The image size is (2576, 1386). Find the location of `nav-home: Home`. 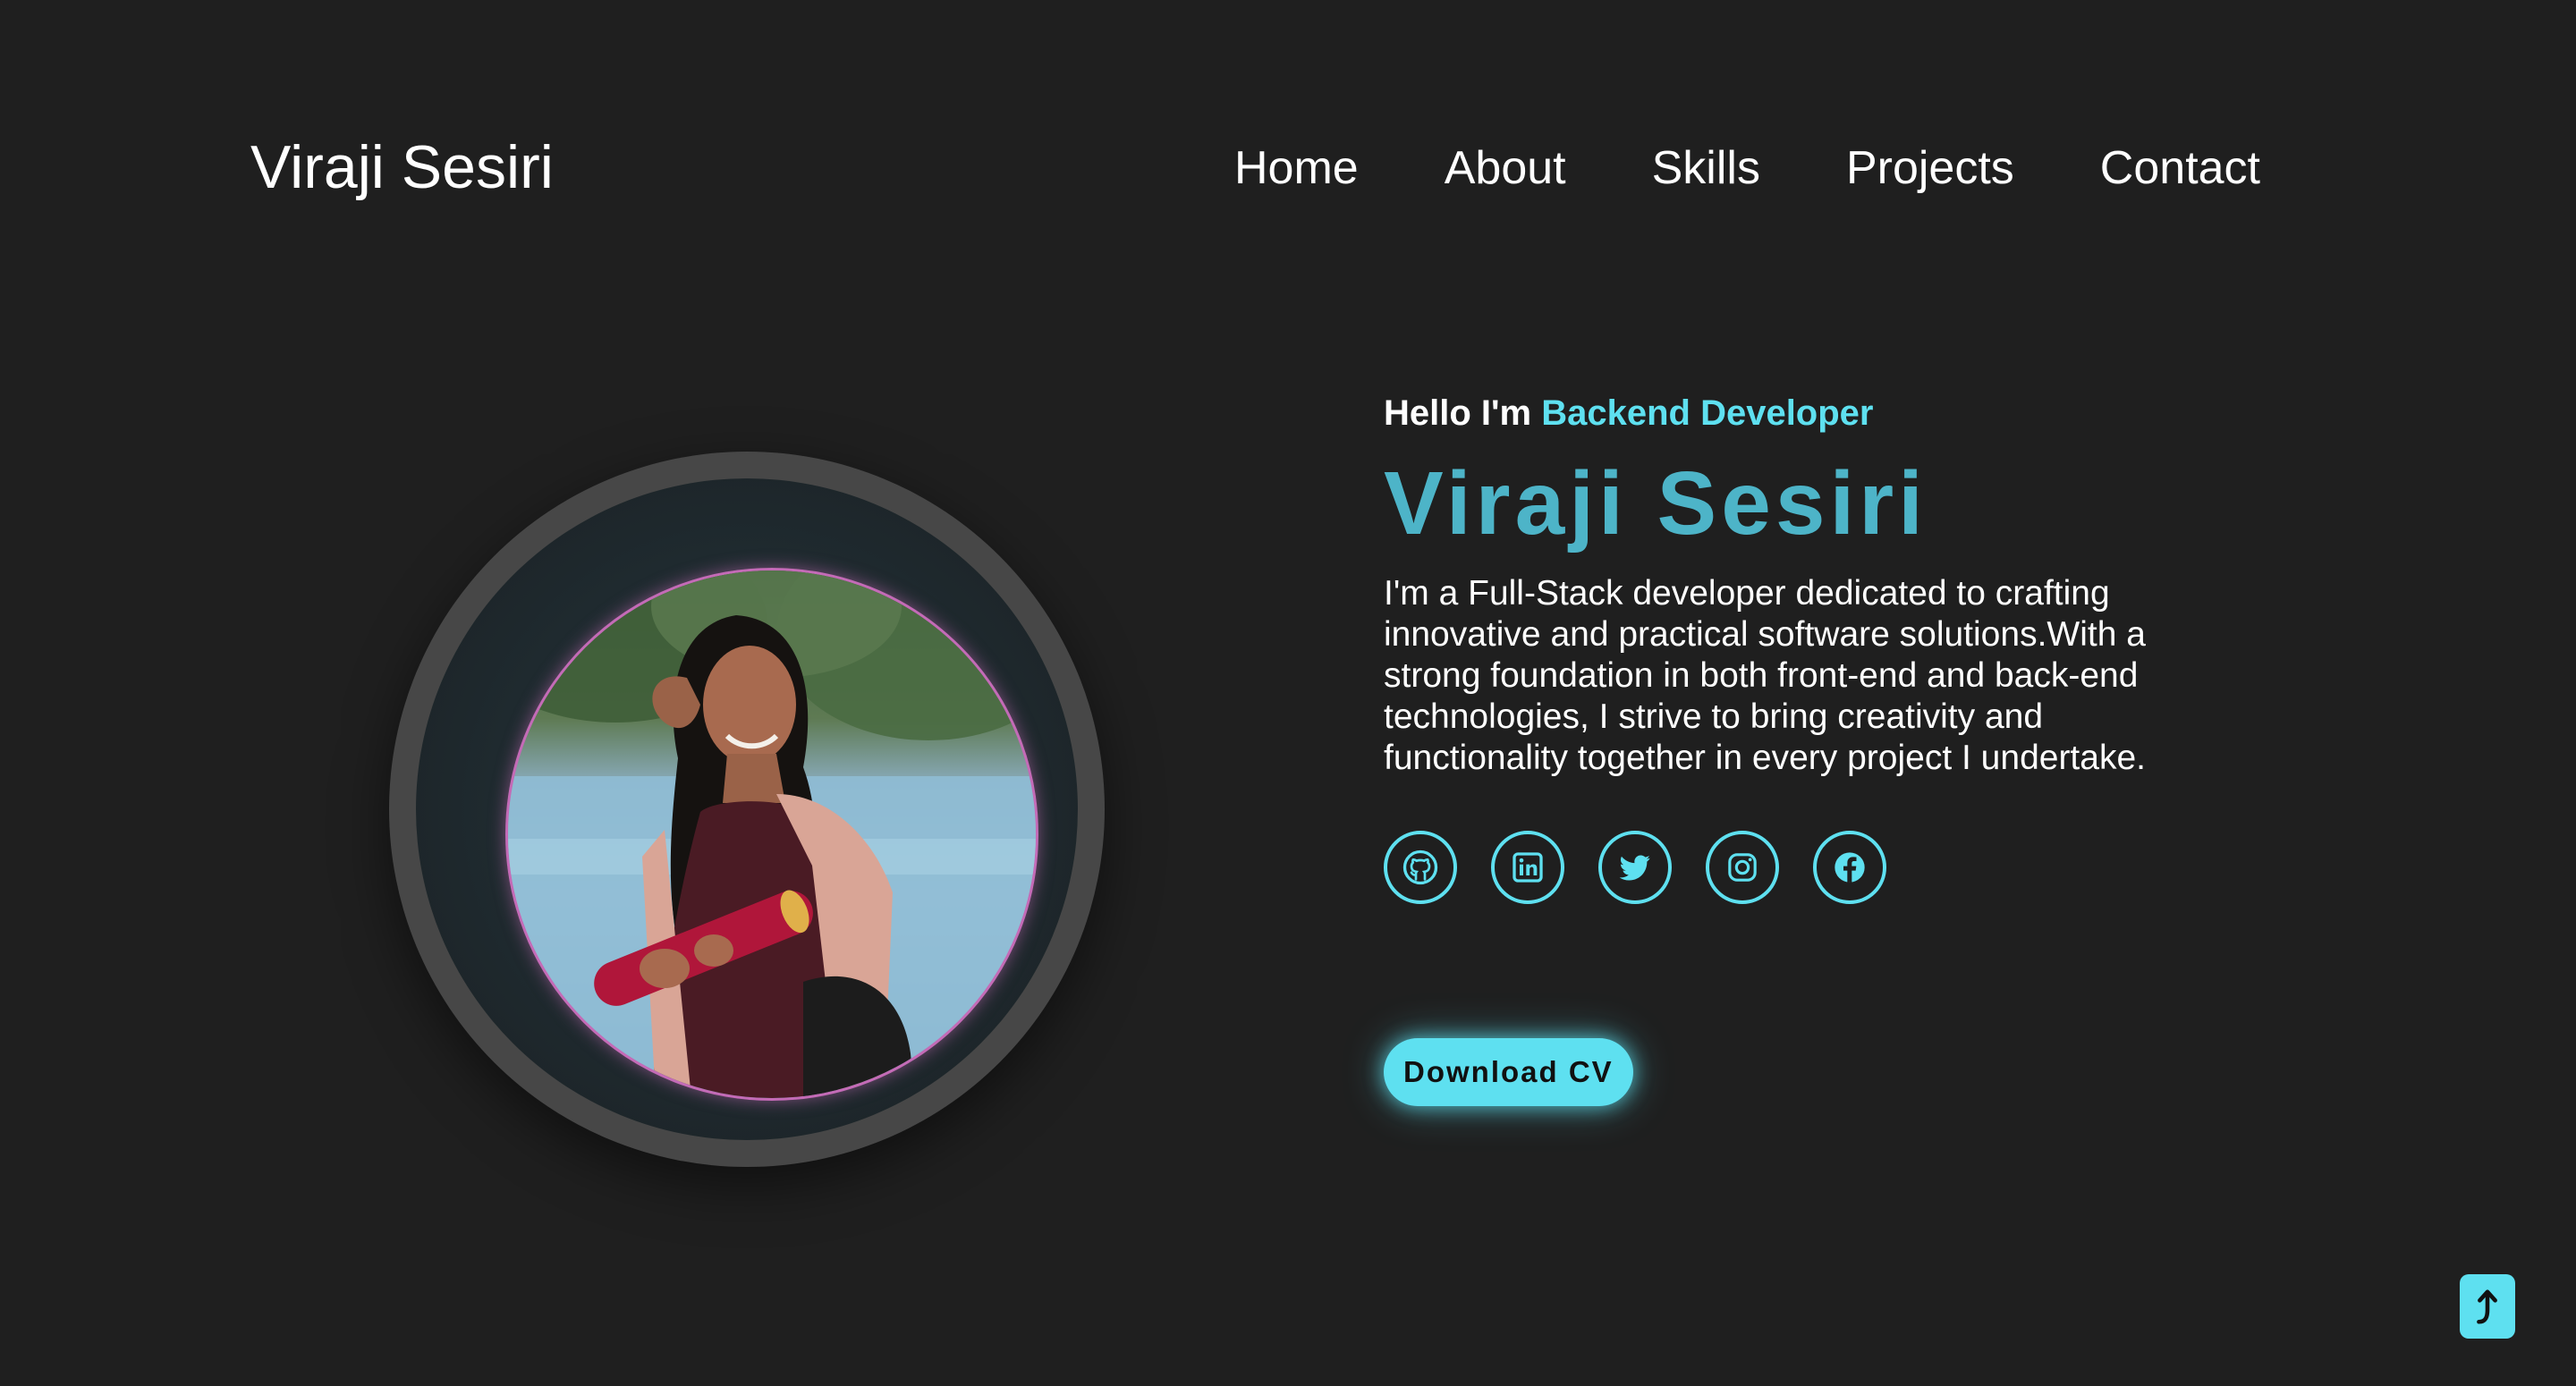

nav-home: Home is located at coordinates (1296, 168).